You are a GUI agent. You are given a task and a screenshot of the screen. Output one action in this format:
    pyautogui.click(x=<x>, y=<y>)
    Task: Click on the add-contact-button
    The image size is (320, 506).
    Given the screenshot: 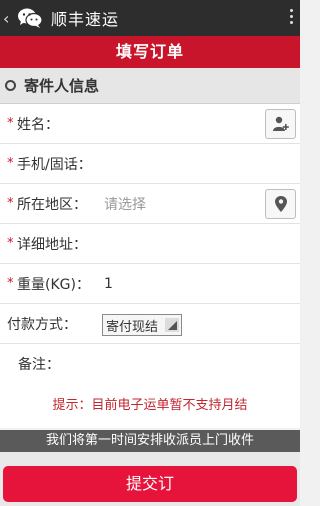 What is the action you would take?
    pyautogui.click(x=280, y=124)
    